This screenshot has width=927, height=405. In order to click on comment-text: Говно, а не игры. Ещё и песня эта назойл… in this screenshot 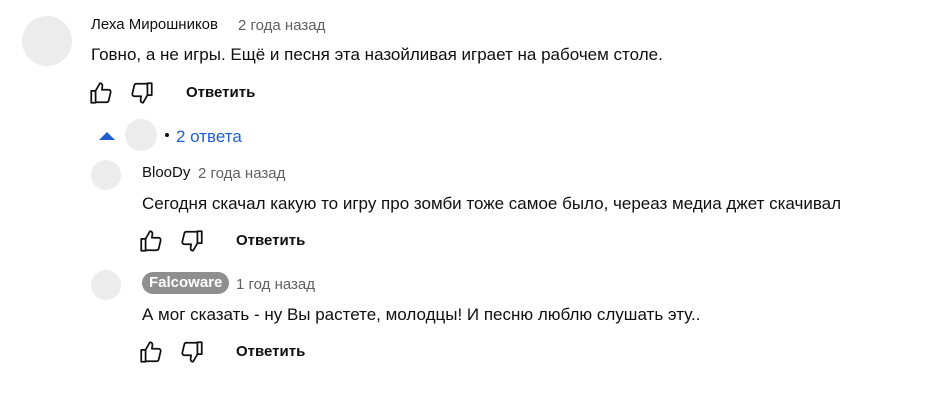, I will do `click(377, 54)`.